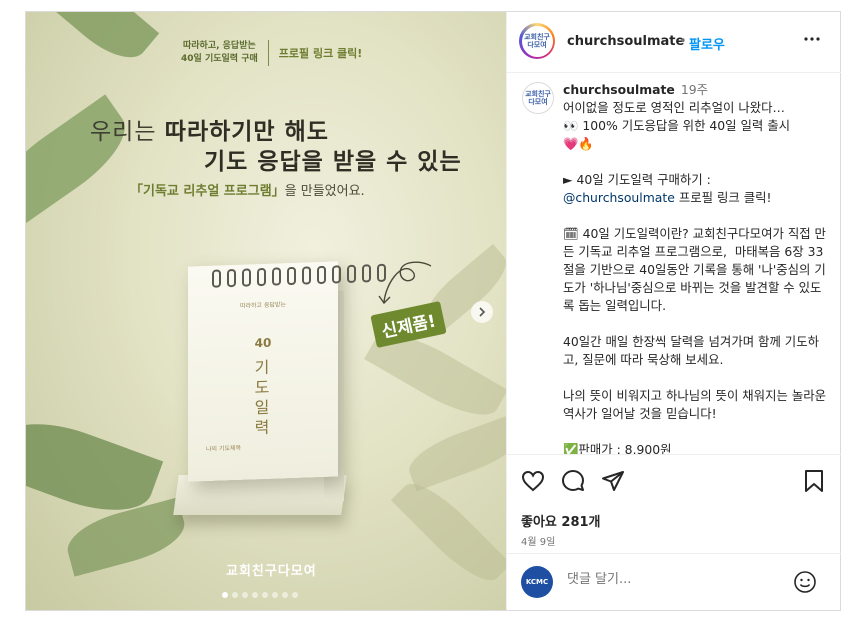 This screenshot has height=632, width=866. Describe the element at coordinates (619, 197) in the screenshot. I see `mention-link: @churchsoulmate` at that location.